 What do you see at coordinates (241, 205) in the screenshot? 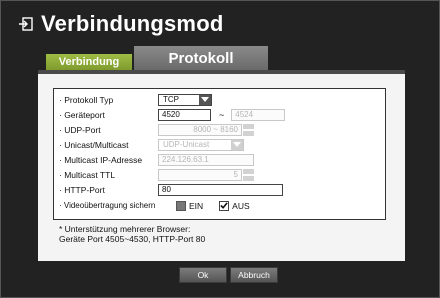
I see `video-secure-off-label: AUS` at bounding box center [241, 205].